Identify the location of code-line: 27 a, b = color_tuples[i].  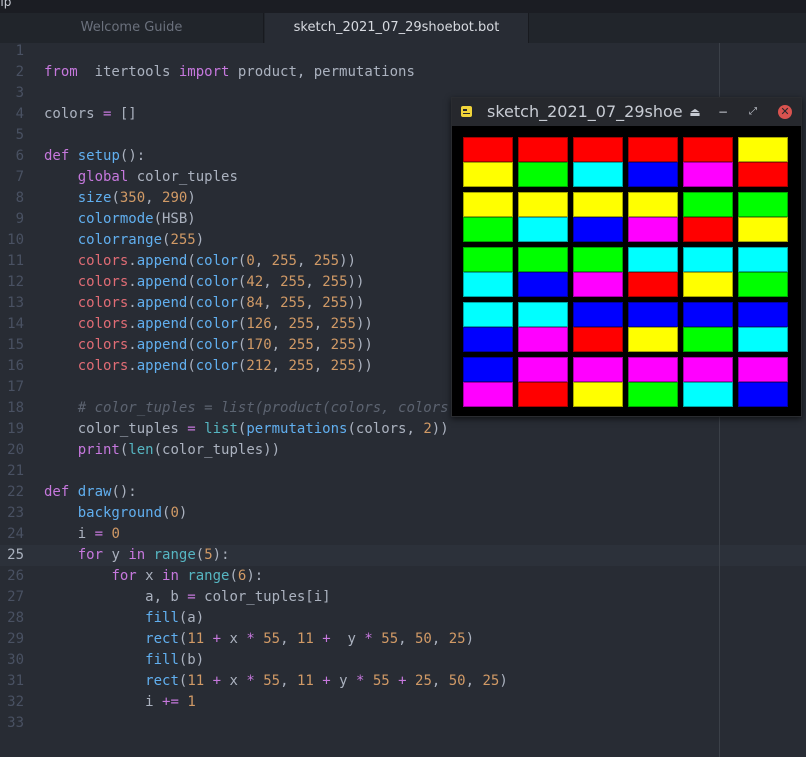
(403, 597).